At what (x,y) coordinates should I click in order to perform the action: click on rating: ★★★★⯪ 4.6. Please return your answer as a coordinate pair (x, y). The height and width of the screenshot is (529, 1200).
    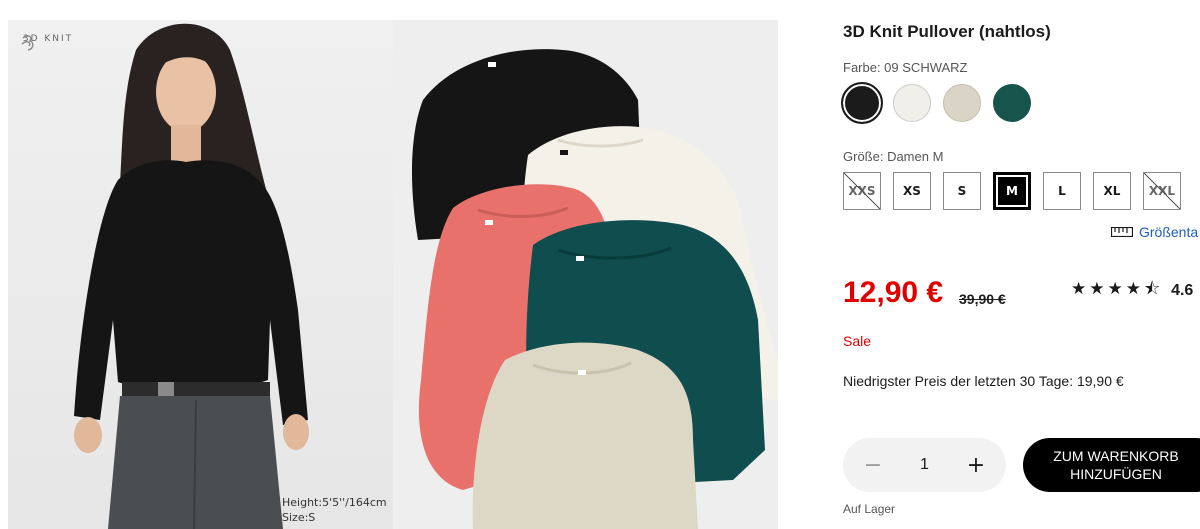
    Looking at the image, I should click on (1132, 290).